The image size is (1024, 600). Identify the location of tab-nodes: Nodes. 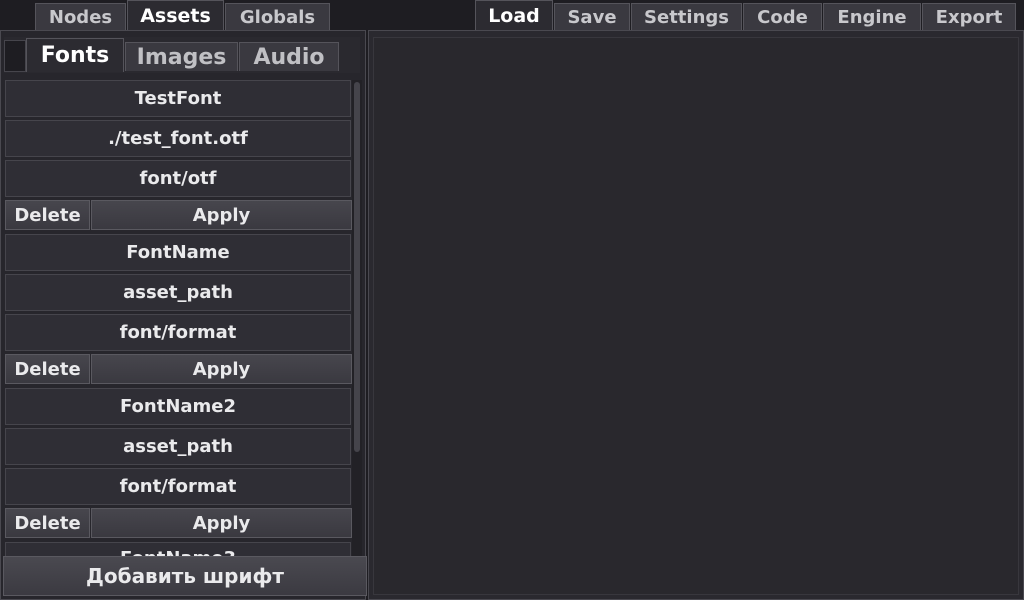
(80, 16).